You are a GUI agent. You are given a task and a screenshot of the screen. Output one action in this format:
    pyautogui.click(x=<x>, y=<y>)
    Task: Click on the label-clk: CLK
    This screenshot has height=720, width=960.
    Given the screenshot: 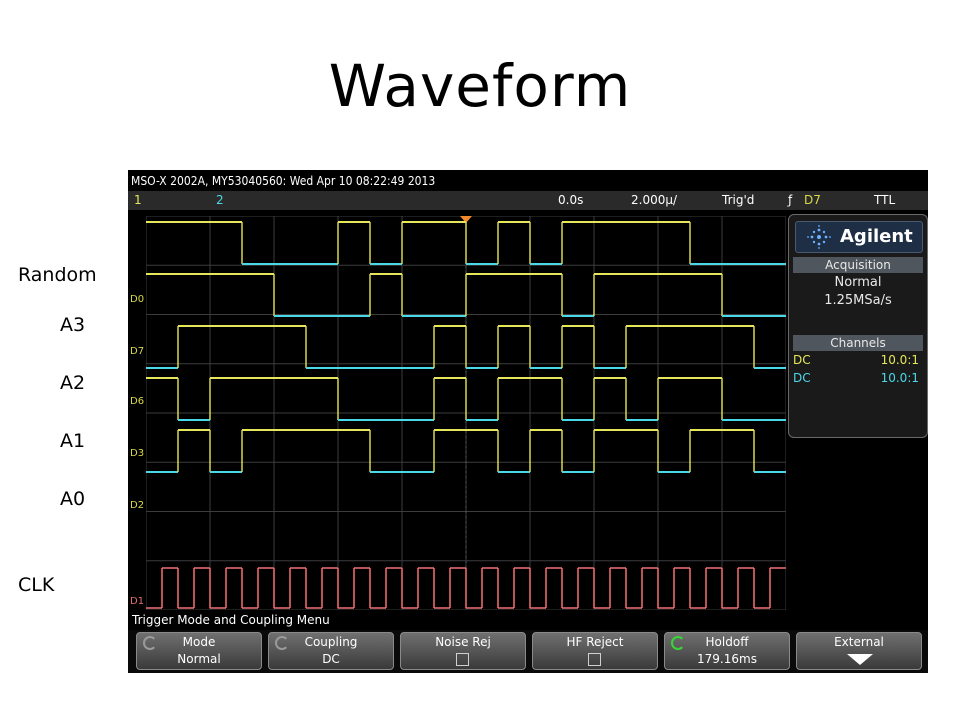 What is the action you would take?
    pyautogui.click(x=36, y=585)
    